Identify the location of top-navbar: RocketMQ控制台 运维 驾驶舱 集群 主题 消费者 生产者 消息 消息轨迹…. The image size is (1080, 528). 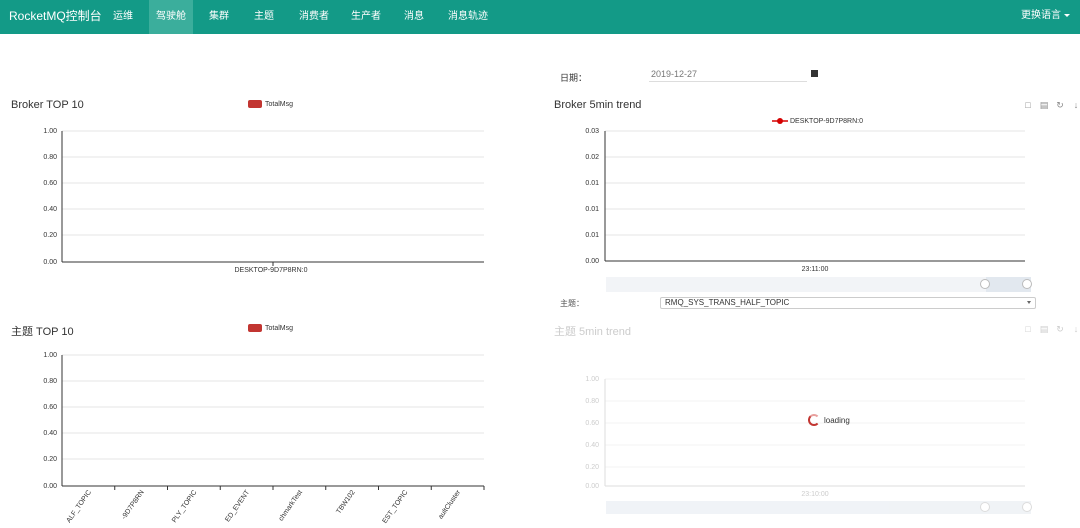
(540, 17).